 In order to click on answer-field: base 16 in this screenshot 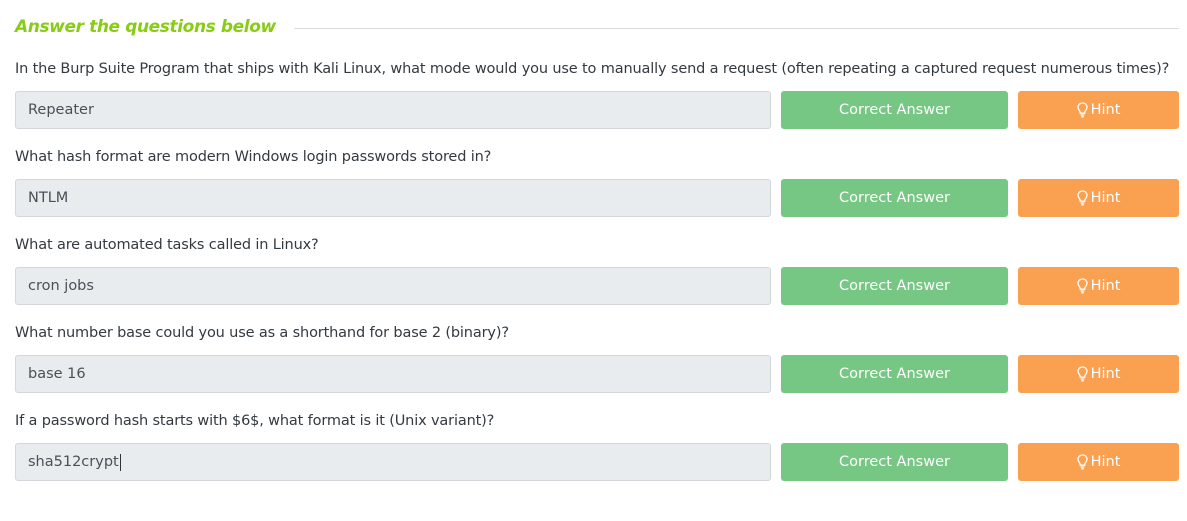, I will do `click(393, 374)`.